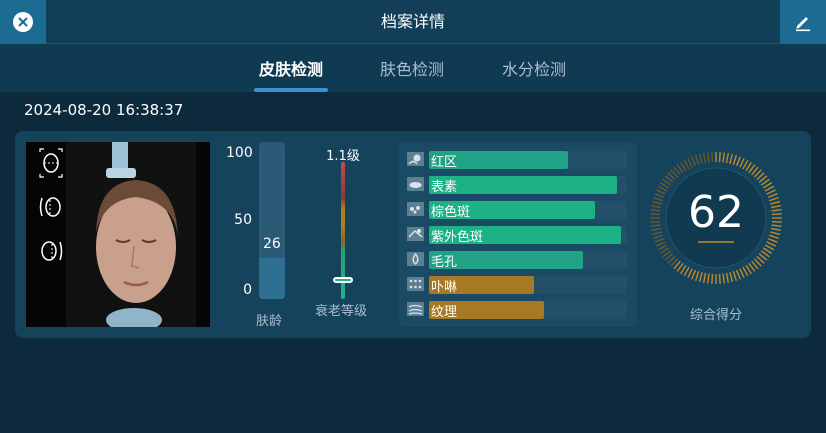  What do you see at coordinates (444, 262) in the screenshot?
I see `metric-label: 毛孔` at bounding box center [444, 262].